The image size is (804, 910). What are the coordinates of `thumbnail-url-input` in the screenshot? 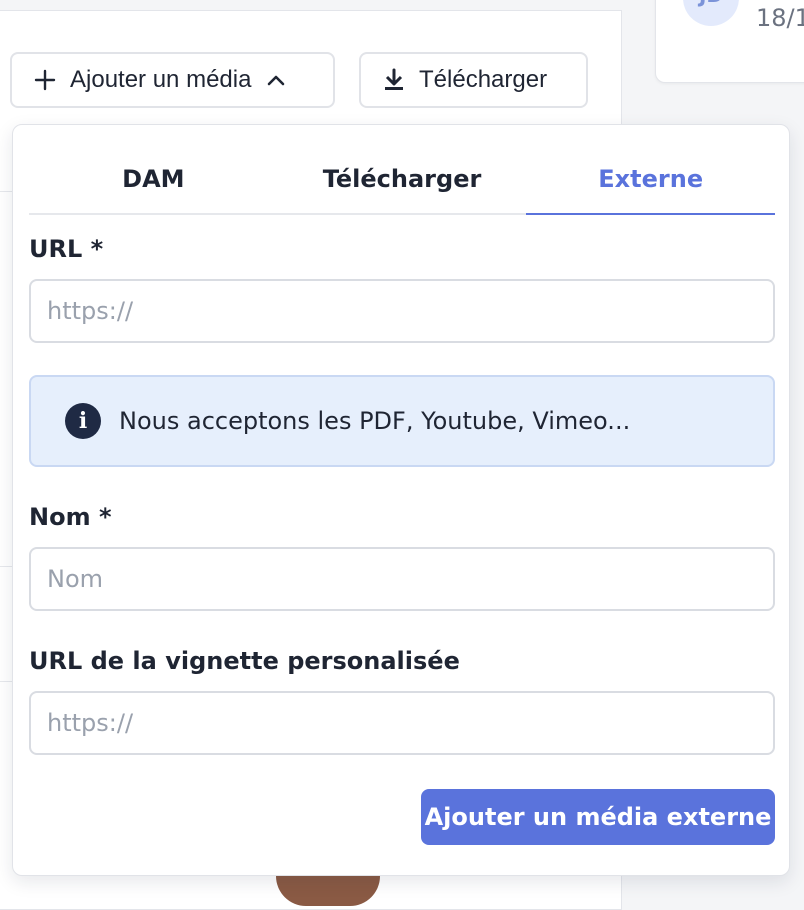 It's located at (402, 723).